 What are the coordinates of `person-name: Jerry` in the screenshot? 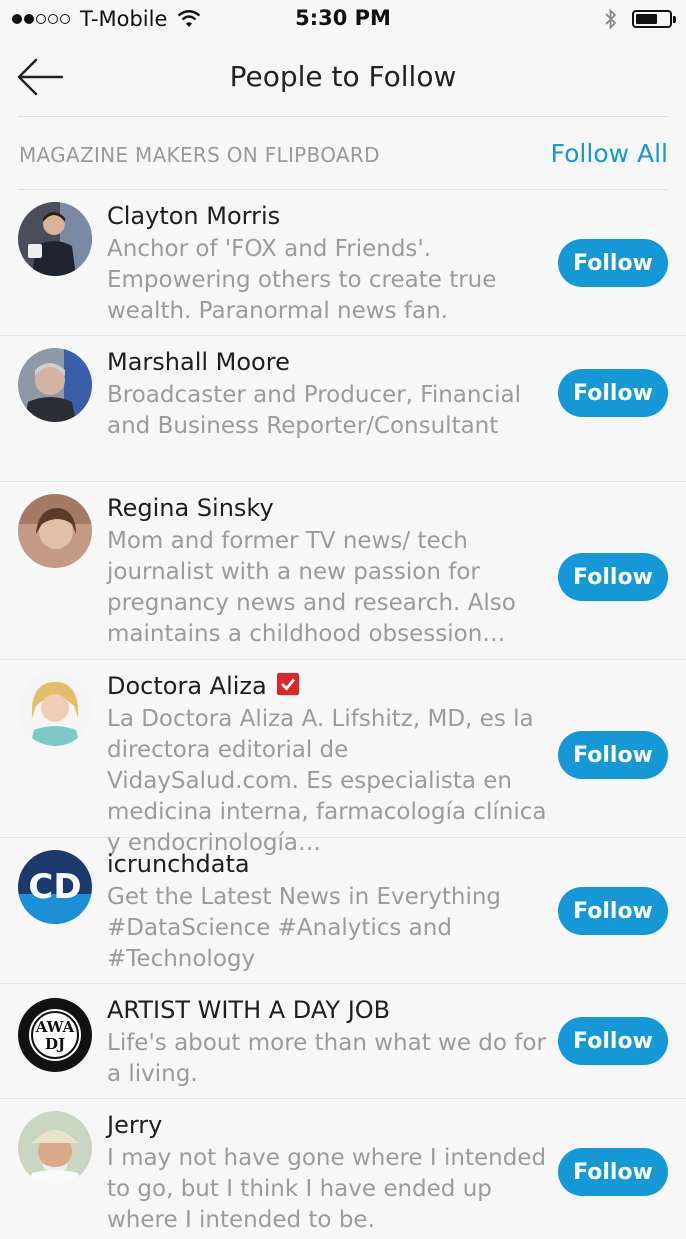 It's located at (135, 1125).